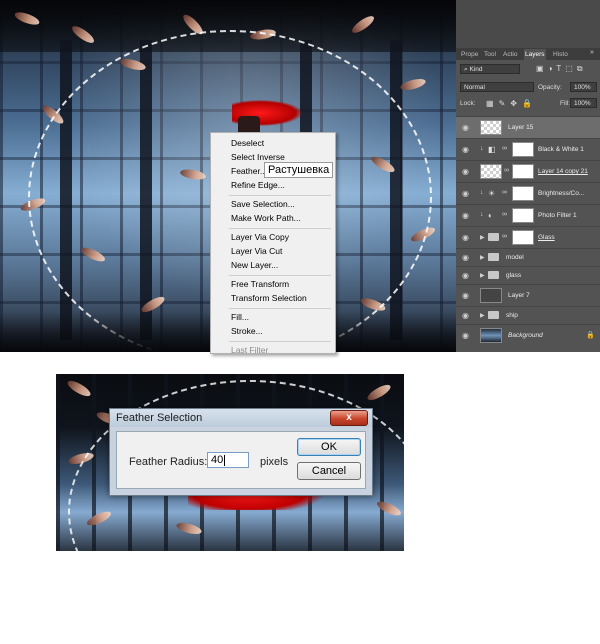 The height and width of the screenshot is (644, 600). I want to click on lock-transparent-icon: ▦, so click(492, 103).